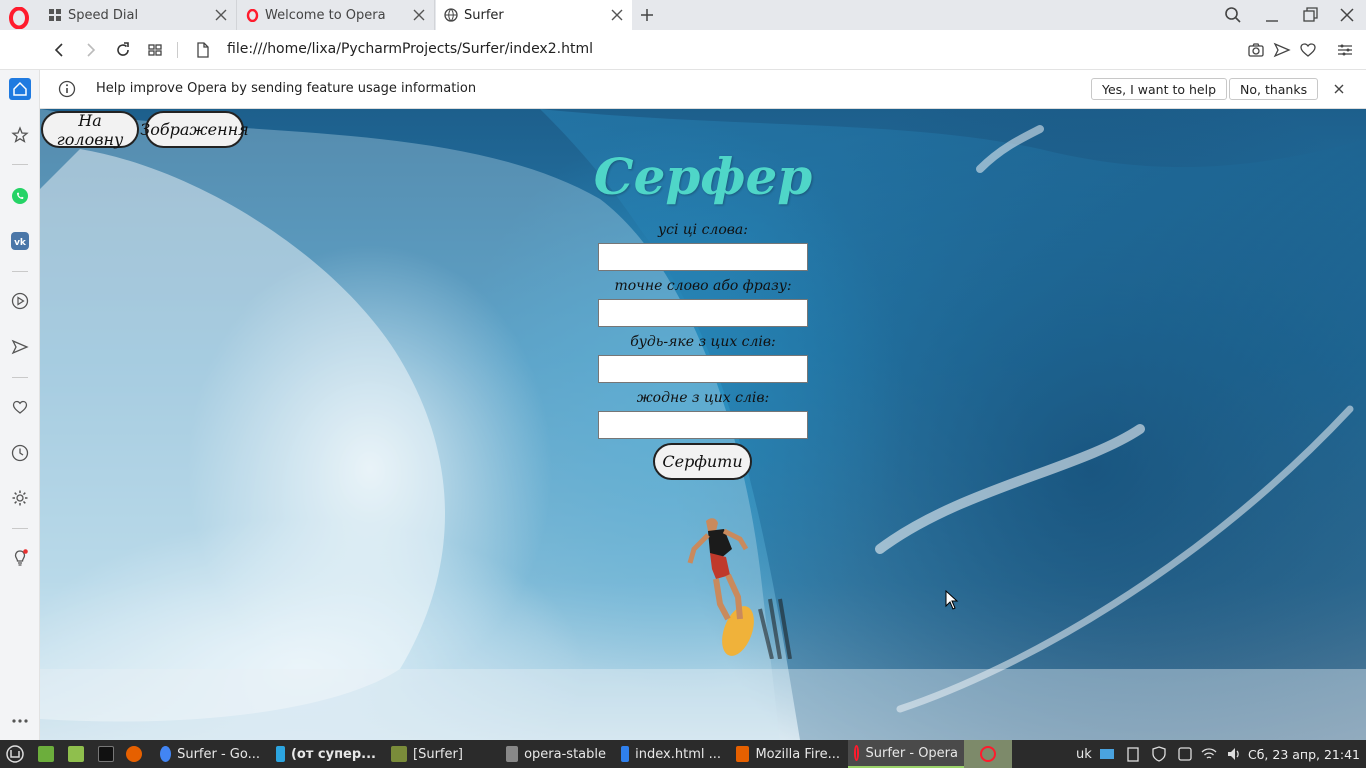  I want to click on vscode-icon, so click(625, 754).